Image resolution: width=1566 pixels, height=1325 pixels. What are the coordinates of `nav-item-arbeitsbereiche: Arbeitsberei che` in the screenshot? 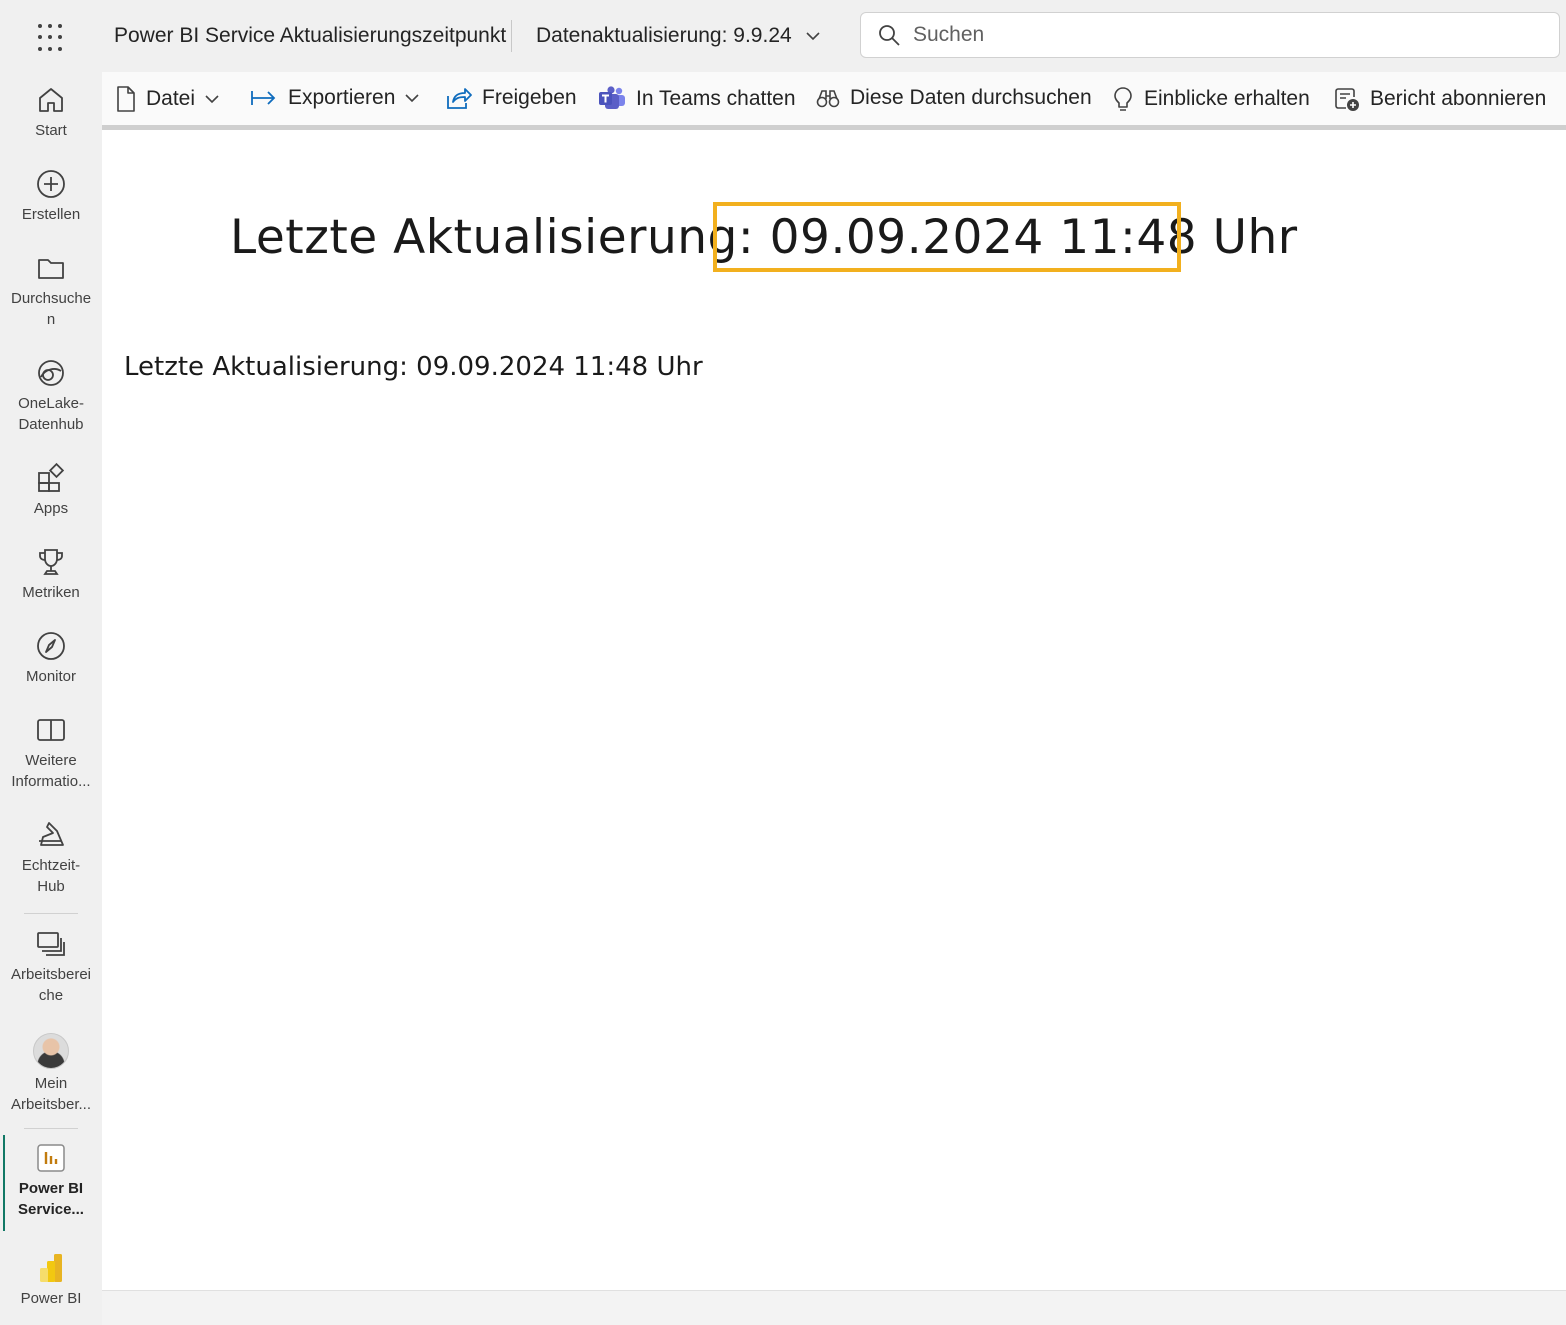 It's located at (51, 967).